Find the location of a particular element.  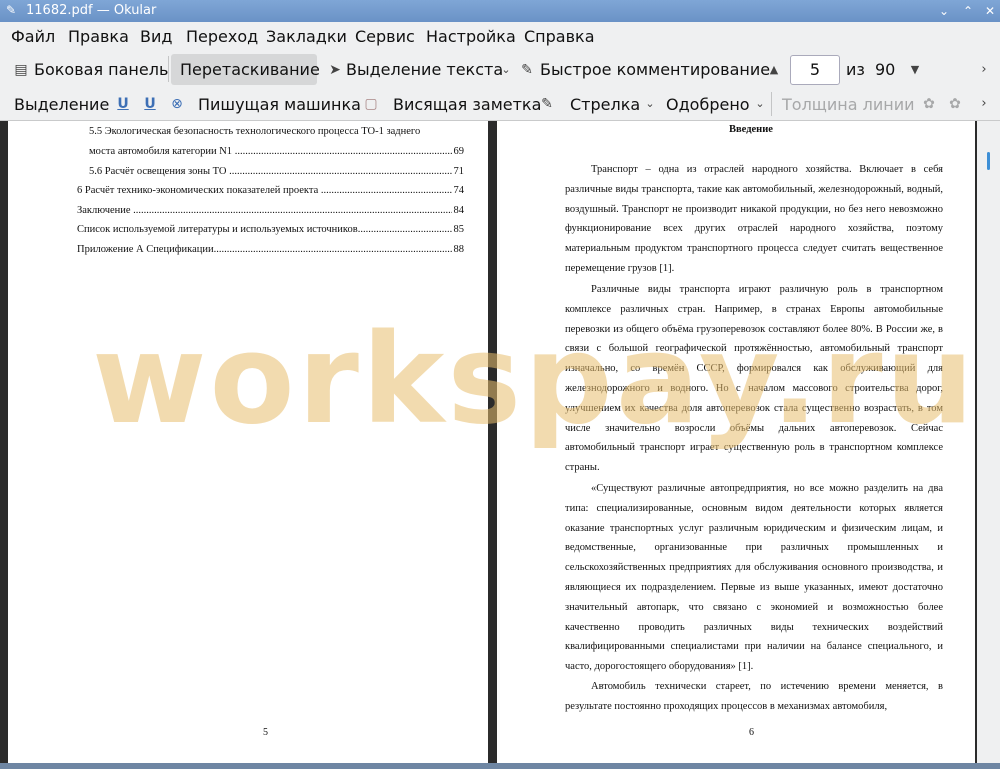

menu-go: Переход is located at coordinates (222, 37).